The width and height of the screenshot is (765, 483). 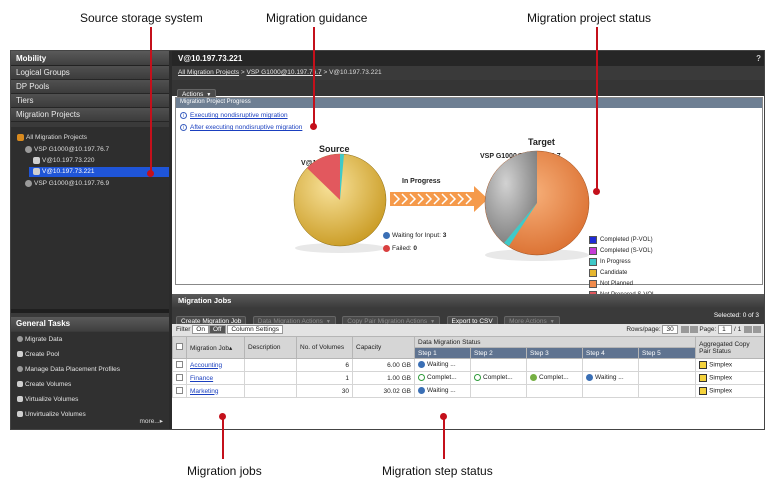 I want to click on rows-per-page-label: Rows/page:, so click(x=643, y=329).